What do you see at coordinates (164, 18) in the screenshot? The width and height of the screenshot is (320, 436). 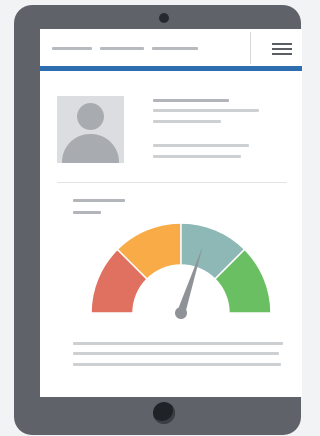 I see `camera-icon` at bounding box center [164, 18].